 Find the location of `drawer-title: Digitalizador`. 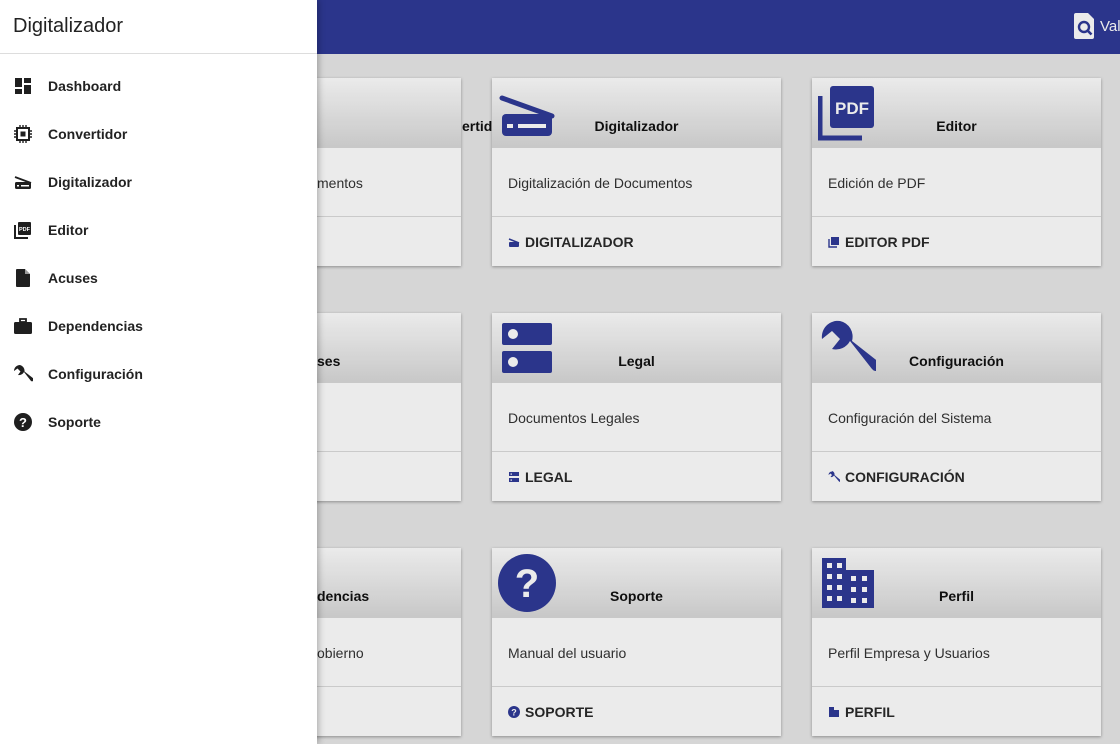

drawer-title: Digitalizador is located at coordinates (158, 27).